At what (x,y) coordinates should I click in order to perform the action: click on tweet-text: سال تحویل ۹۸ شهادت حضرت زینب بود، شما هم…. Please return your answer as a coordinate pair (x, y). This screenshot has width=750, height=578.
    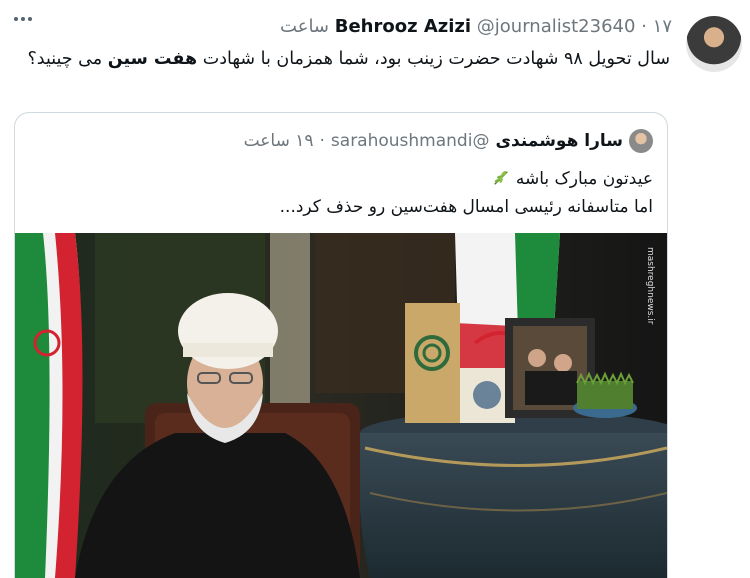
    Looking at the image, I should click on (342, 59).